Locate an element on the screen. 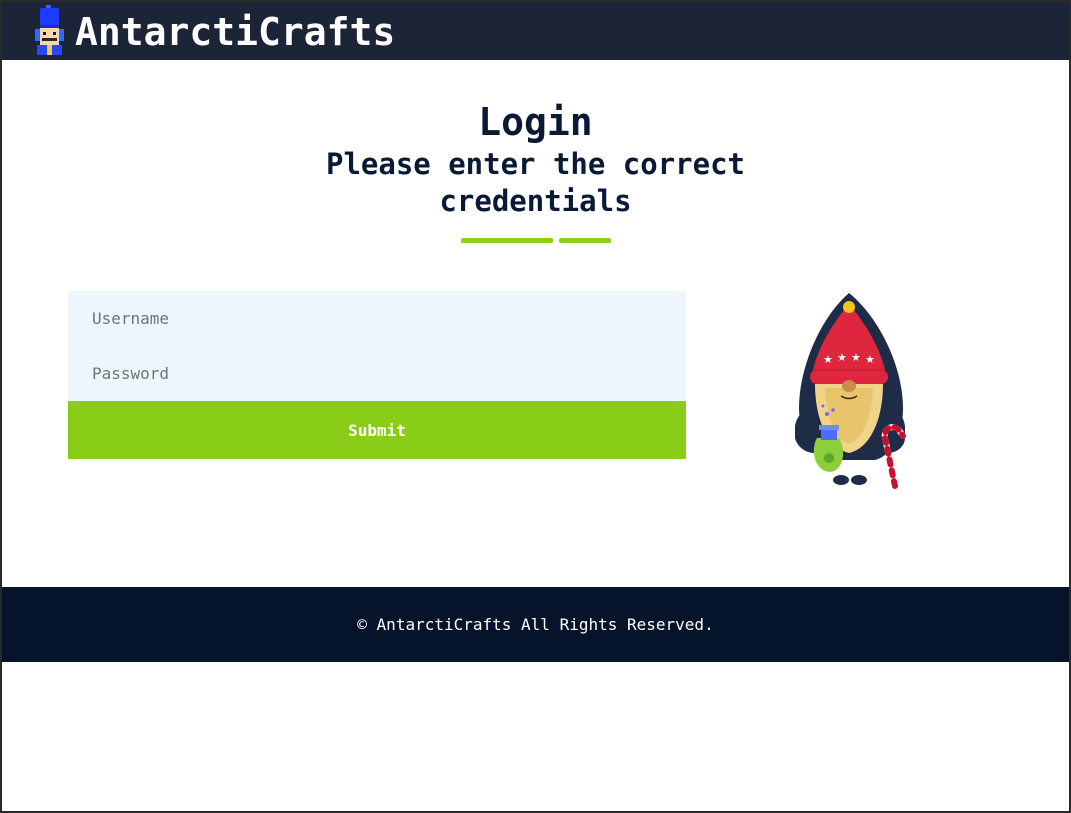 Image resolution: width=1071 pixels, height=813 pixels. login-form: Submit is located at coordinates (377, 375).